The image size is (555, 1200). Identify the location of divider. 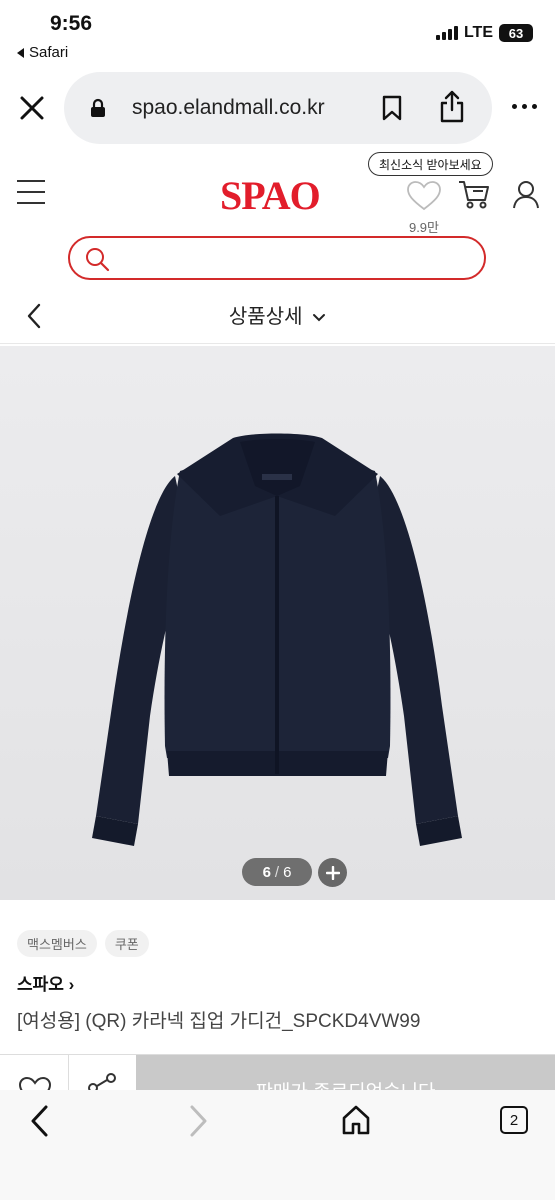
(68, 1074).